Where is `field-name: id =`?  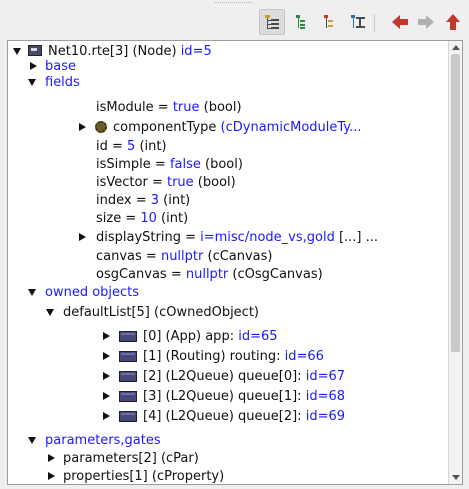
field-name: id = is located at coordinates (112, 146).